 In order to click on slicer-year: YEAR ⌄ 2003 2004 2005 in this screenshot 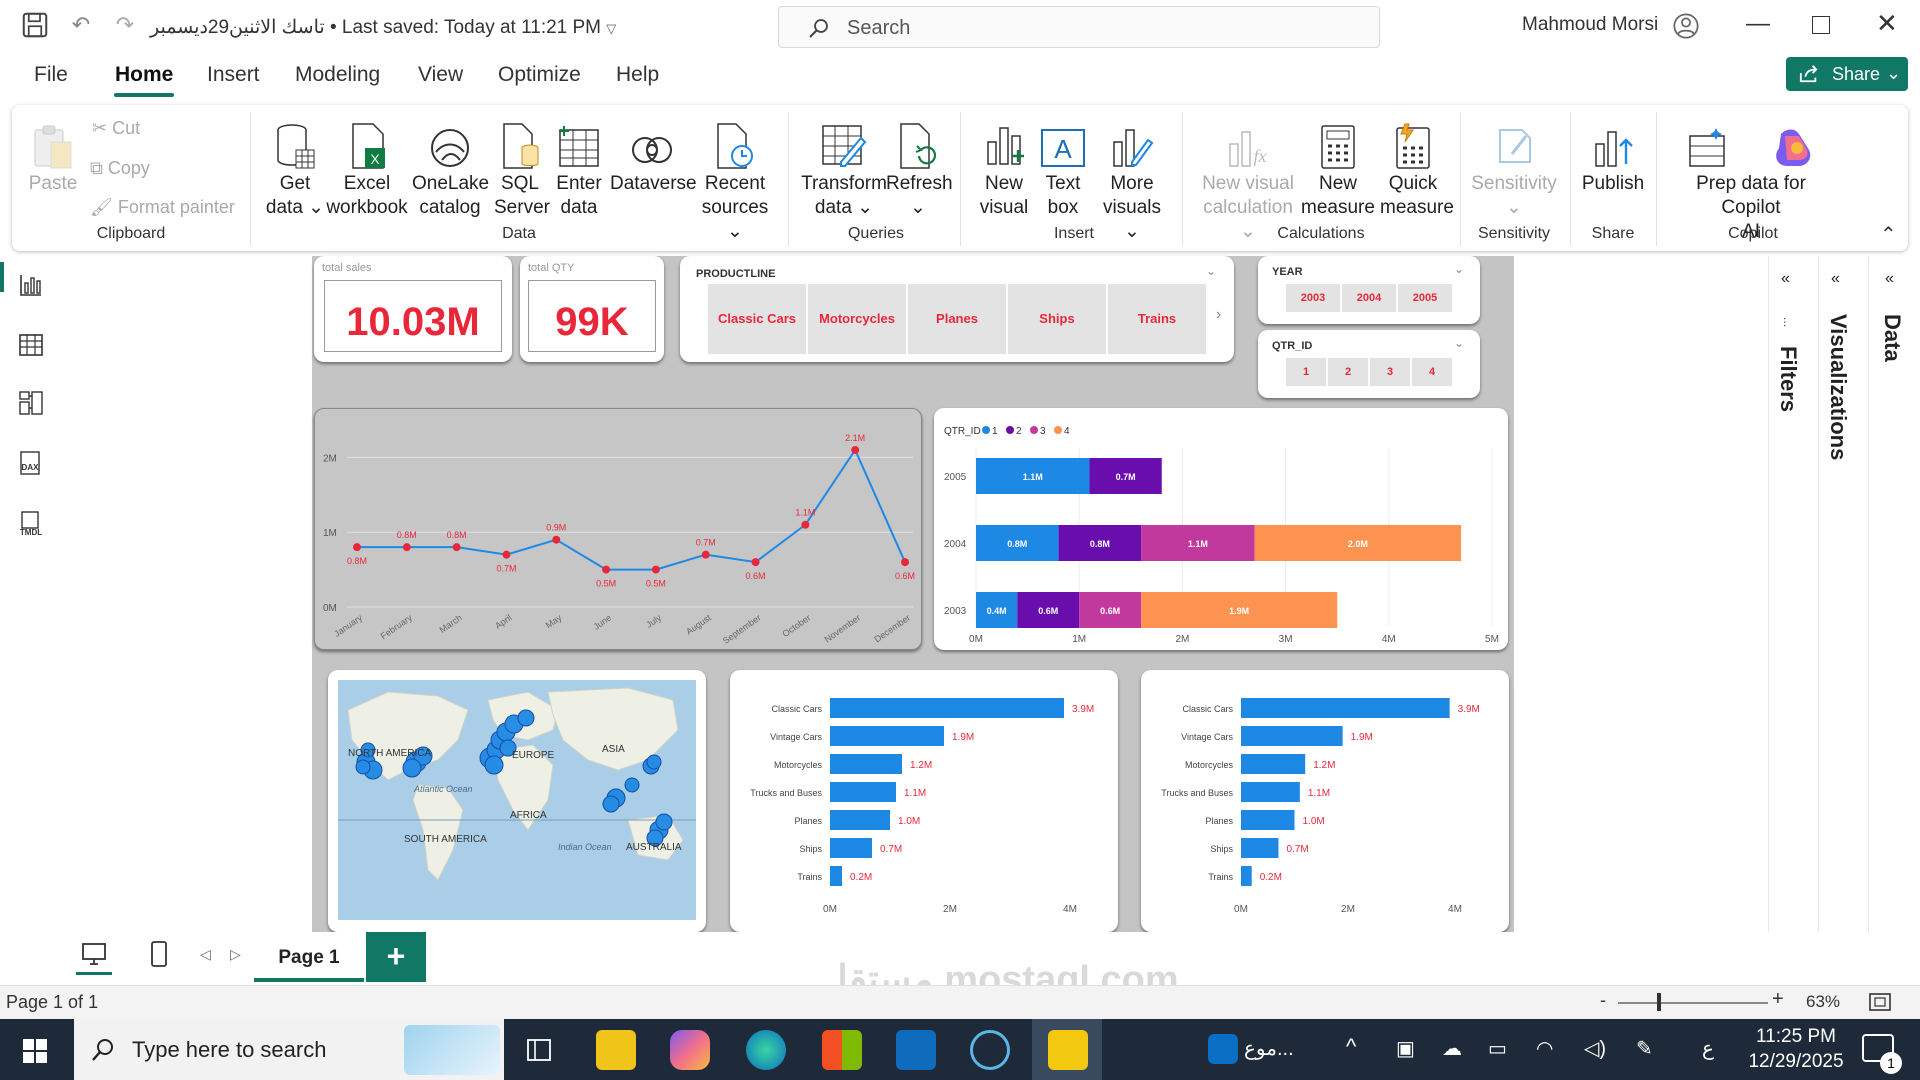, I will do `click(1369, 290)`.